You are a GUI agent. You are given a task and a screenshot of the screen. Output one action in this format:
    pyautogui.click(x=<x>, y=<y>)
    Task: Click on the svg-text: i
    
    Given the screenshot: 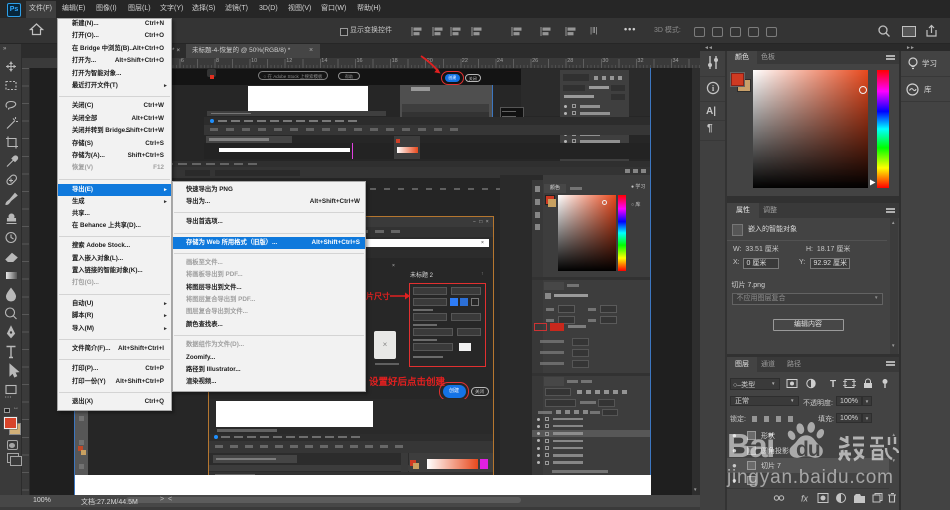 What is the action you would take?
    pyautogui.click(x=713, y=88)
    